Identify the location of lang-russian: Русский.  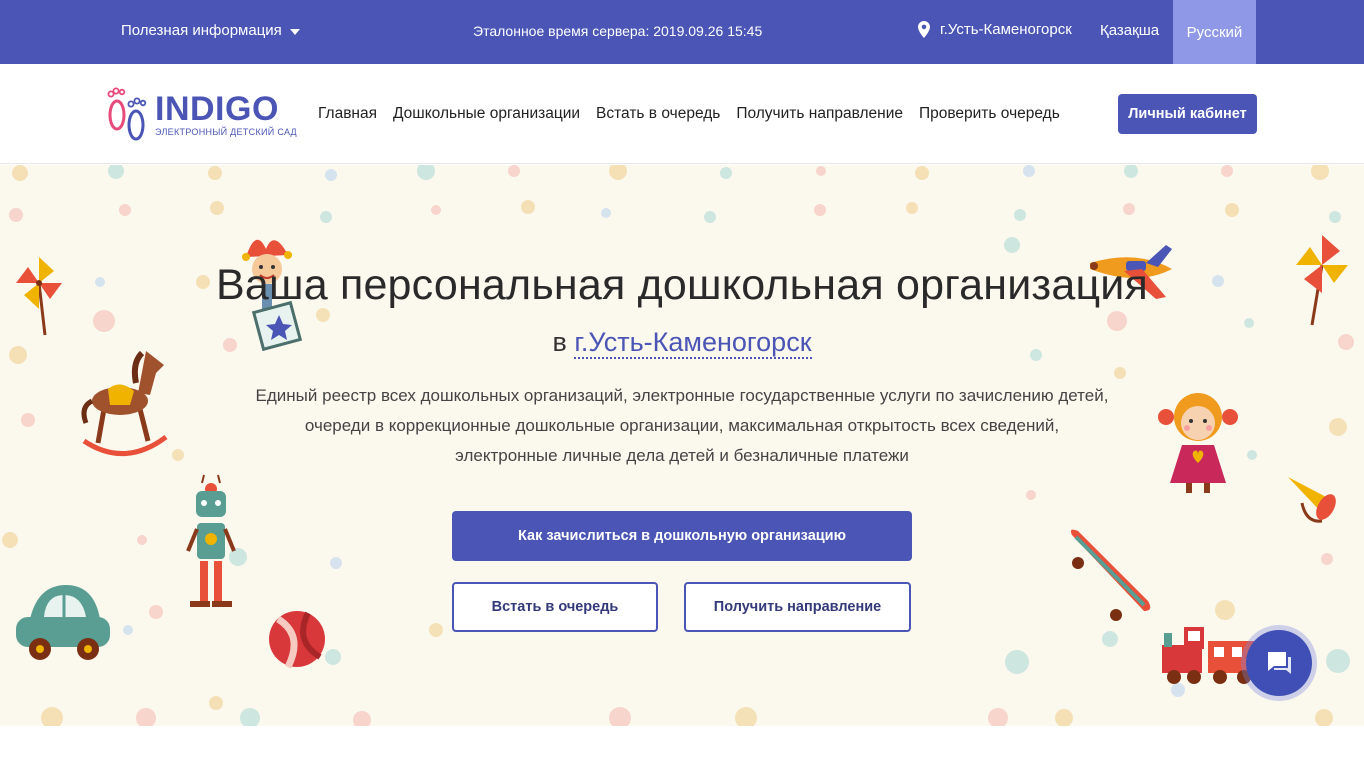
(1214, 32).